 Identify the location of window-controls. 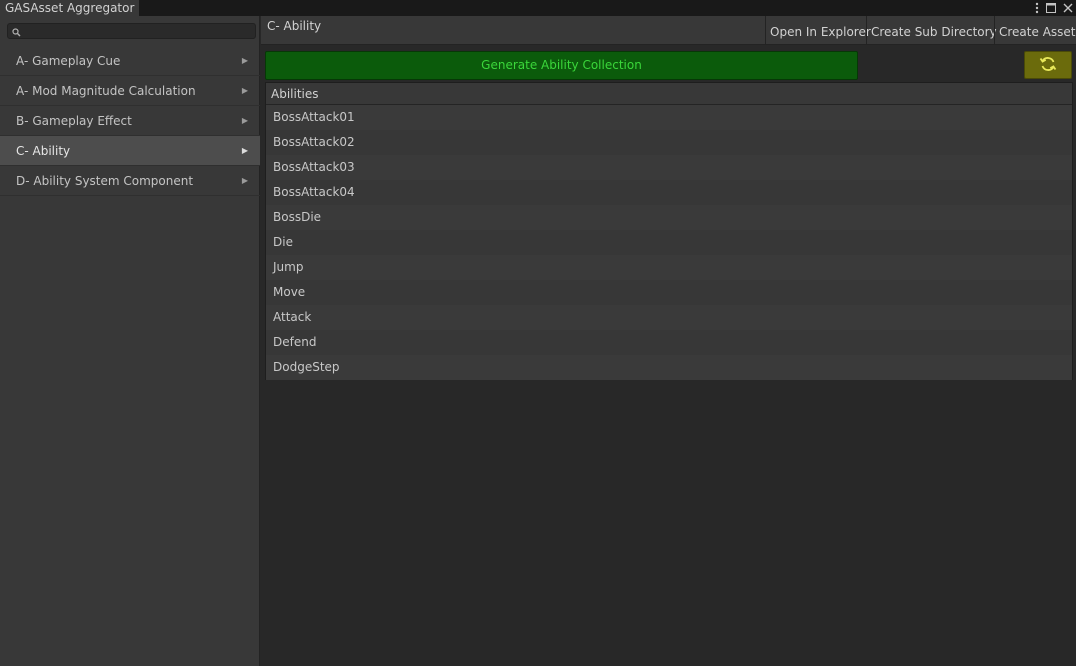
(1054, 8).